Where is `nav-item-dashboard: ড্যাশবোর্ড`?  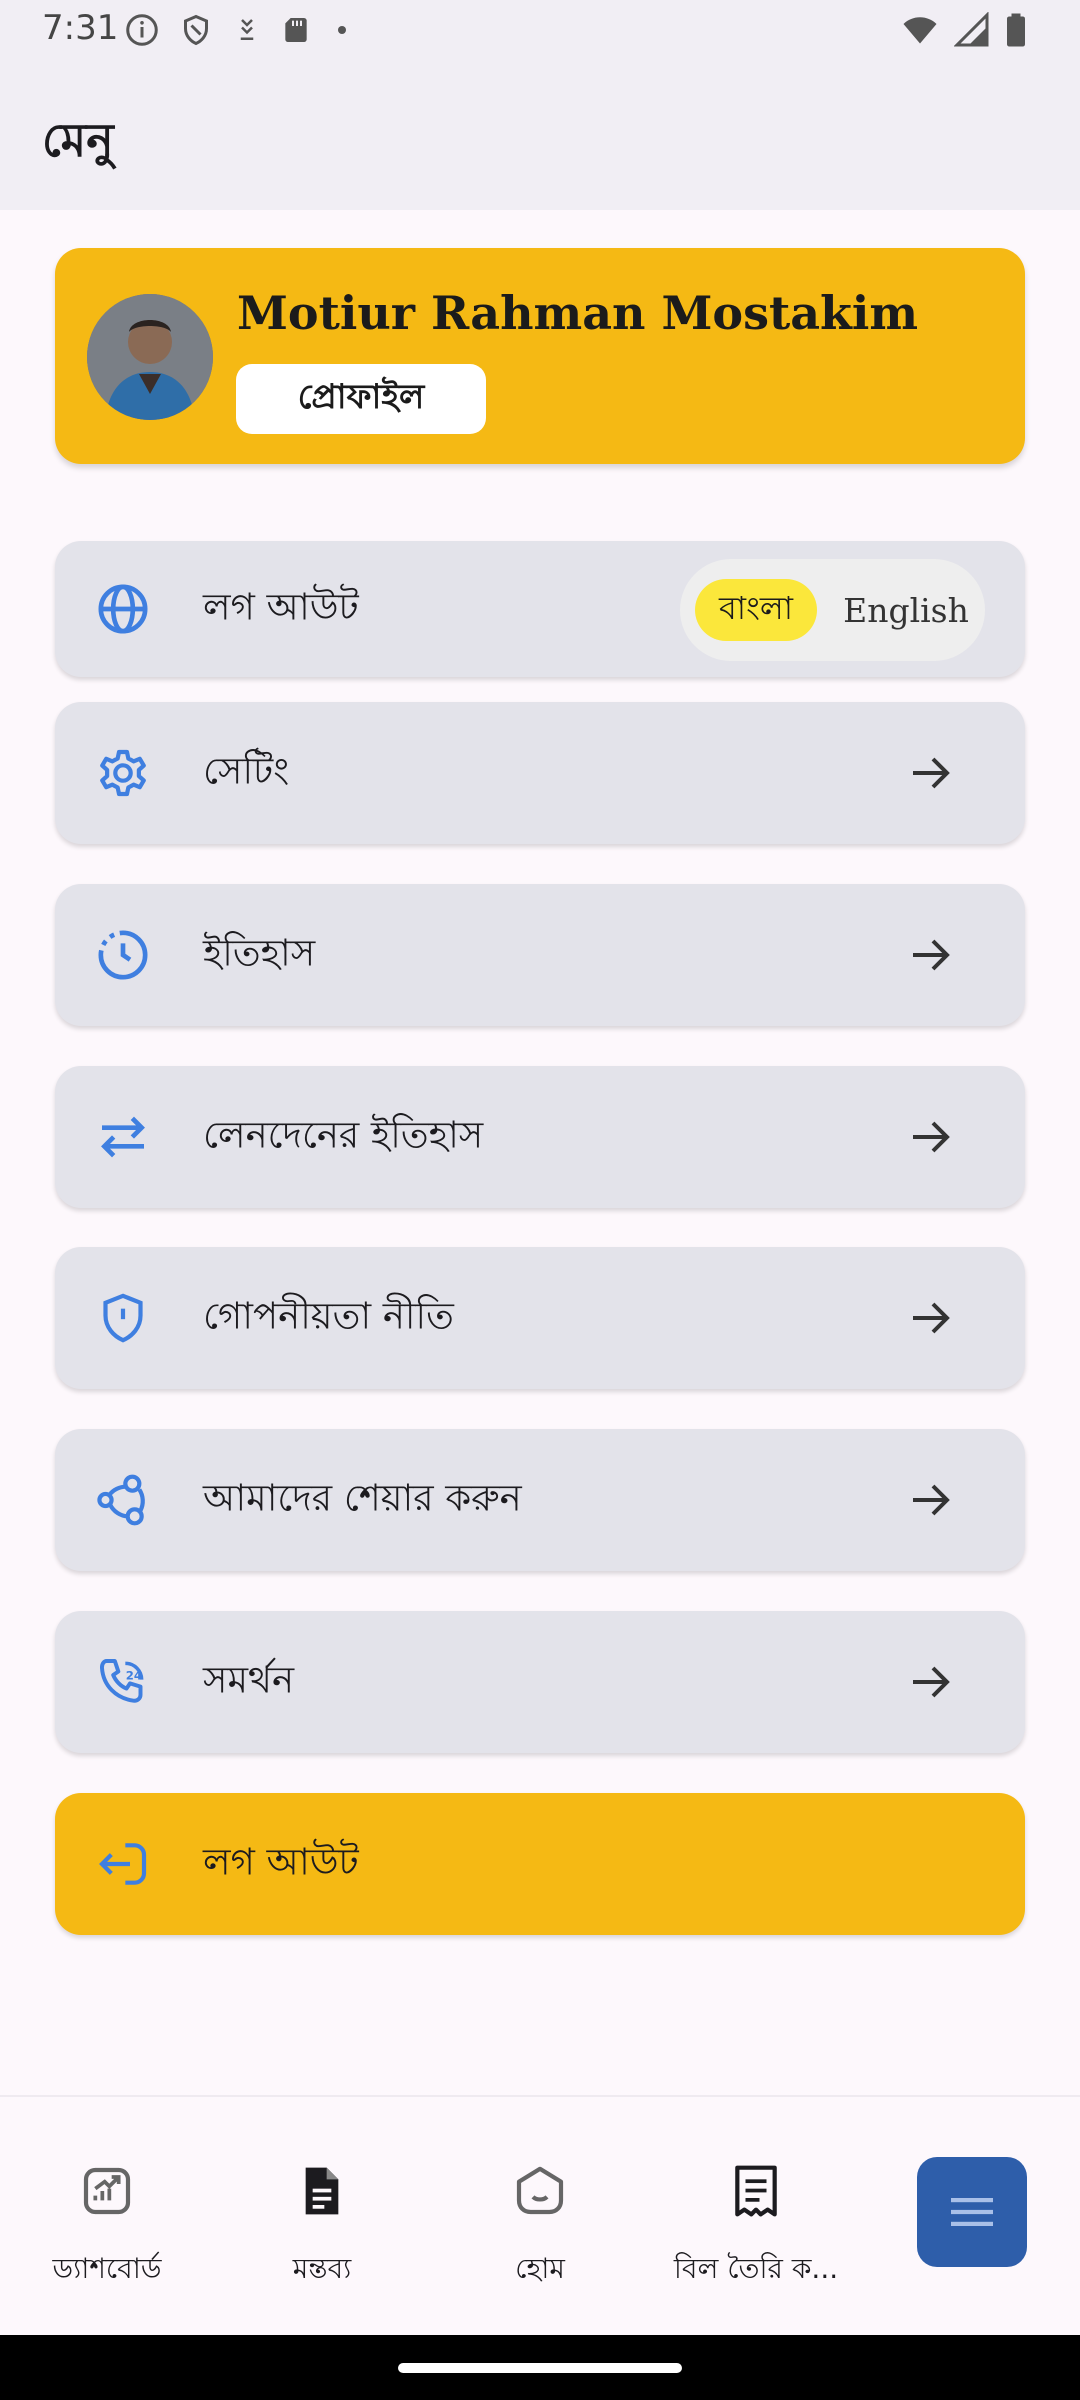 nav-item-dashboard: ড্যাশবোর্ড is located at coordinates (107, 2217).